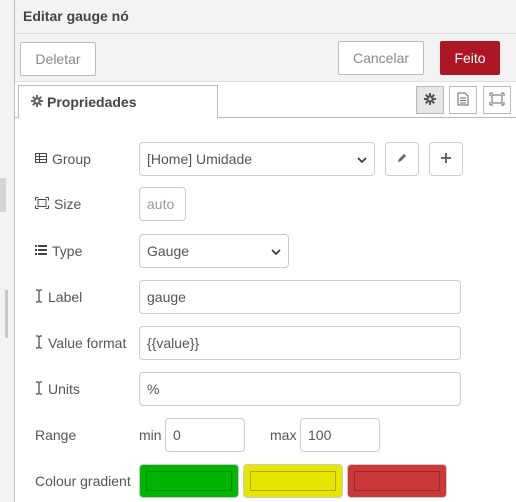 This screenshot has width=516, height=502. Describe the element at coordinates (205, 435) in the screenshot. I see `range-min-input: 0` at that location.